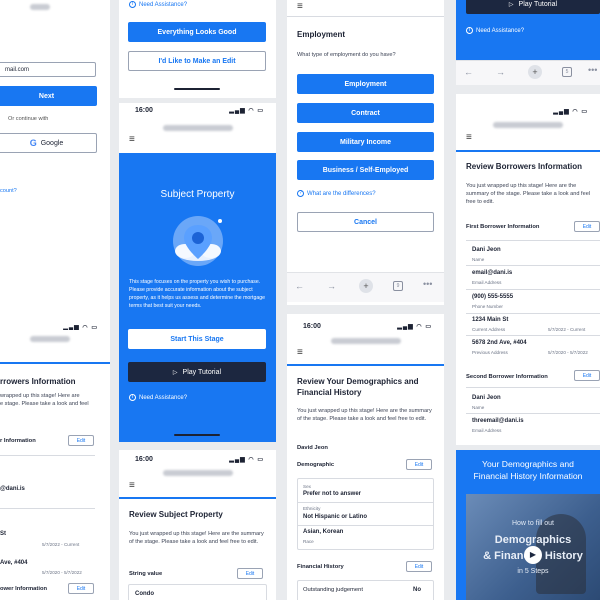  What do you see at coordinates (321, 34) in the screenshot?
I see `page-title: Employment` at bounding box center [321, 34].